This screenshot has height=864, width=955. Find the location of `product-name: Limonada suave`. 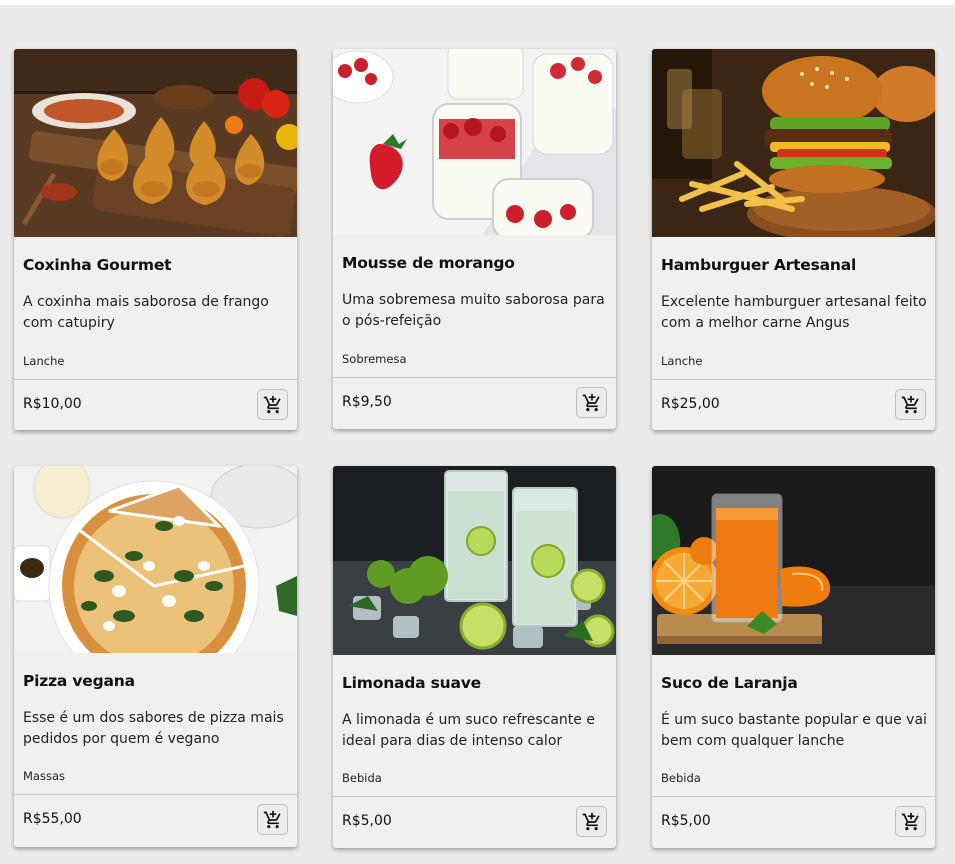

product-name: Limonada suave is located at coordinates (411, 683).